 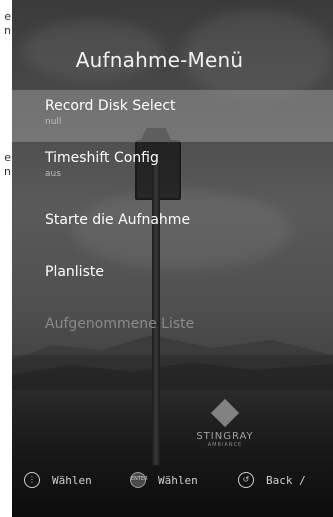 I want to click on menu-item-schedule-list: Planliste, so click(x=172, y=274).